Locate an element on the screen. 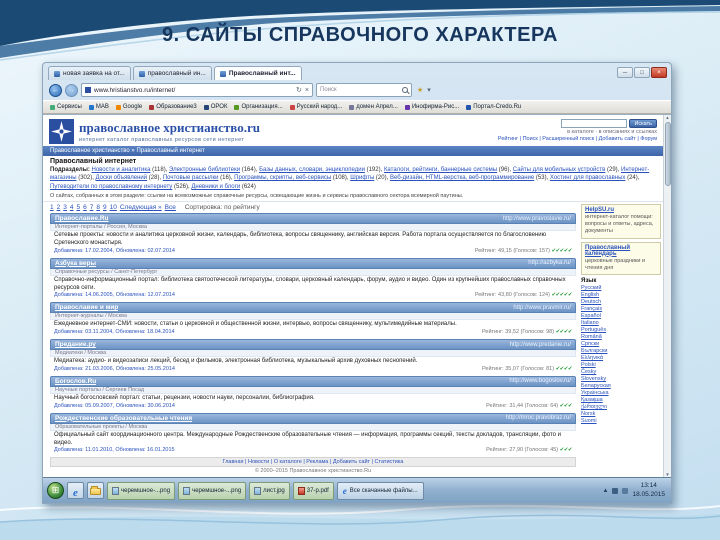 Image resolution: width=720 pixels, height=540 pixels. pagination-page: 4 is located at coordinates (72, 207).